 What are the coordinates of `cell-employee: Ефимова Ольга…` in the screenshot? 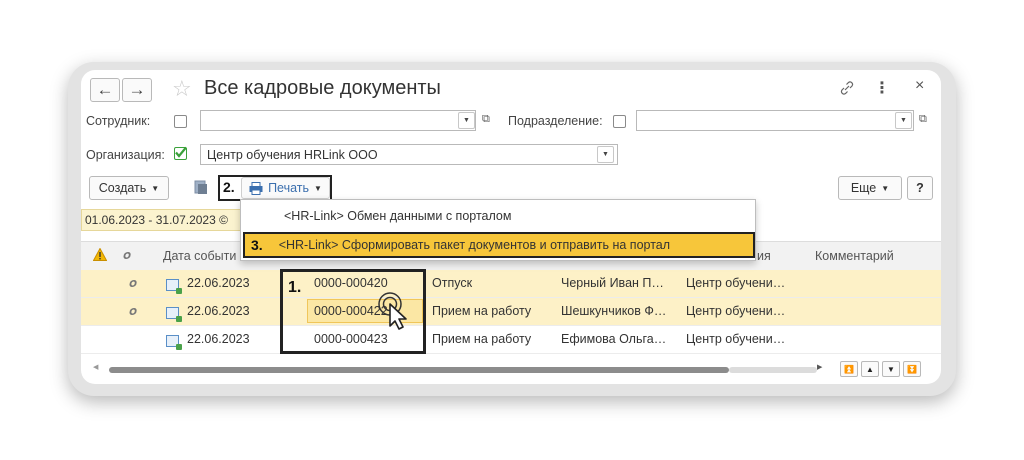 It's located at (614, 339).